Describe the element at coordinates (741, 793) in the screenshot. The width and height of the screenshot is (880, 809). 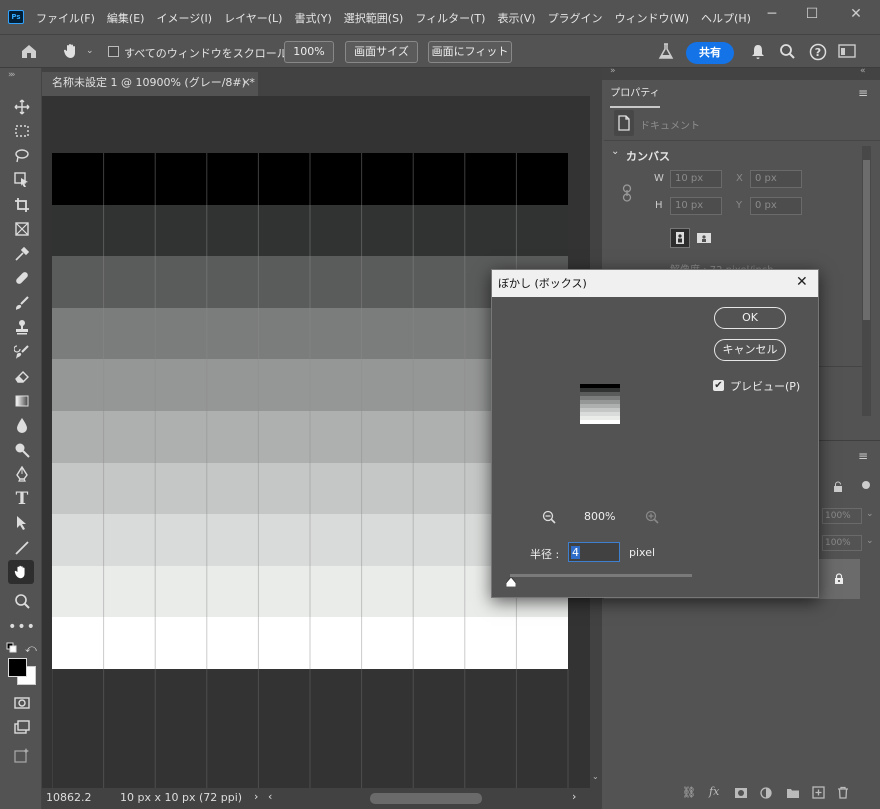
I see `layer-mask-icon` at that location.